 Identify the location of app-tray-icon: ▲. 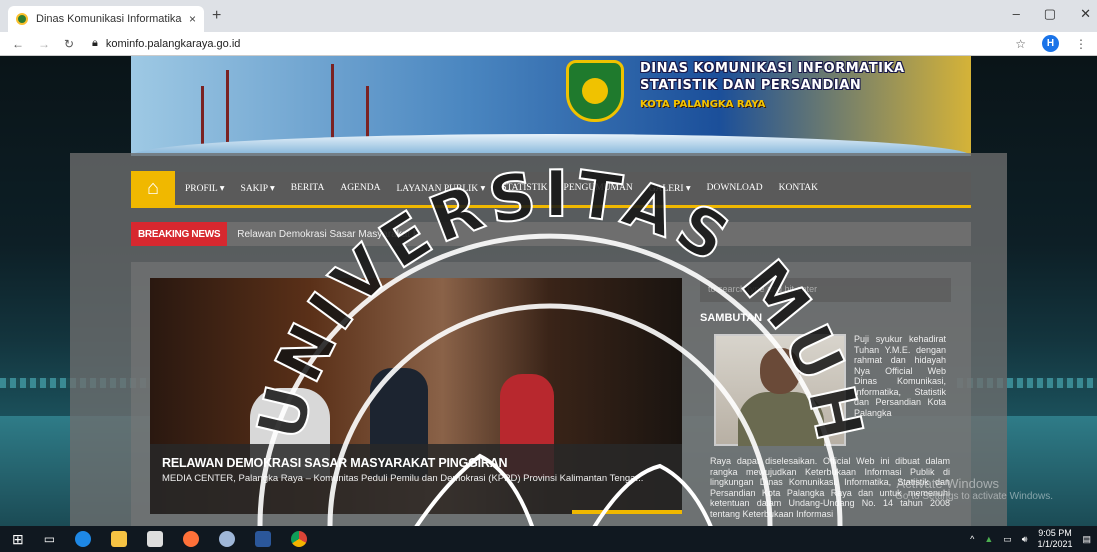
(988, 539).